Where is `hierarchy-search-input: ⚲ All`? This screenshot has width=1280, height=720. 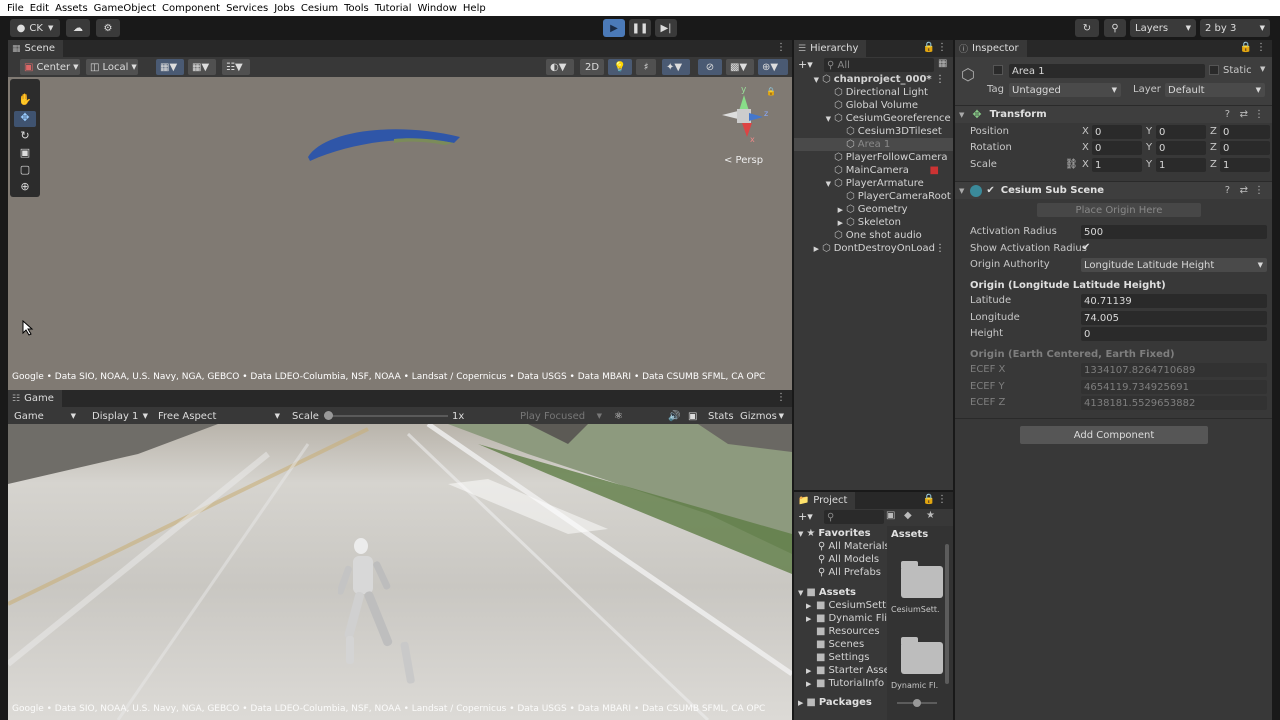 hierarchy-search-input: ⚲ All is located at coordinates (879, 65).